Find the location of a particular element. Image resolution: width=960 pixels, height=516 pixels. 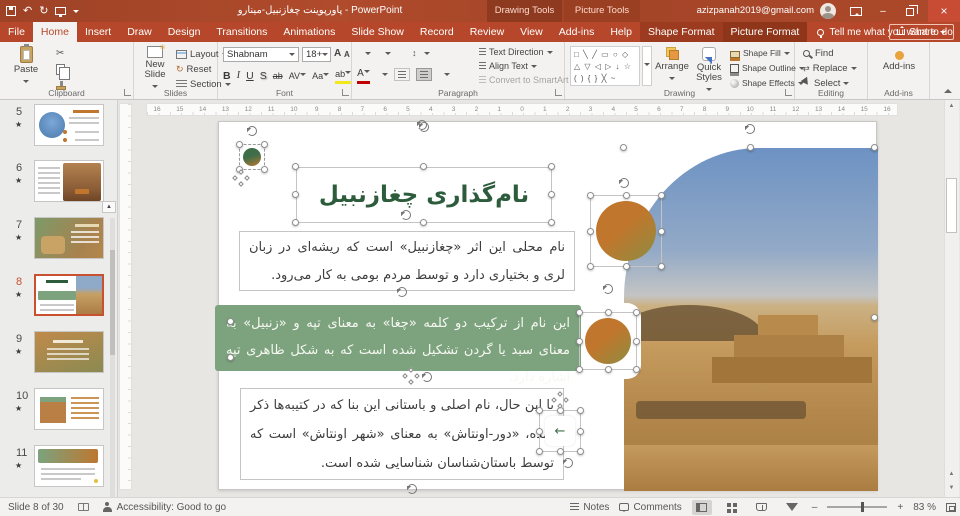

new-slide-button: New Slide is located at coordinates (155, 67).